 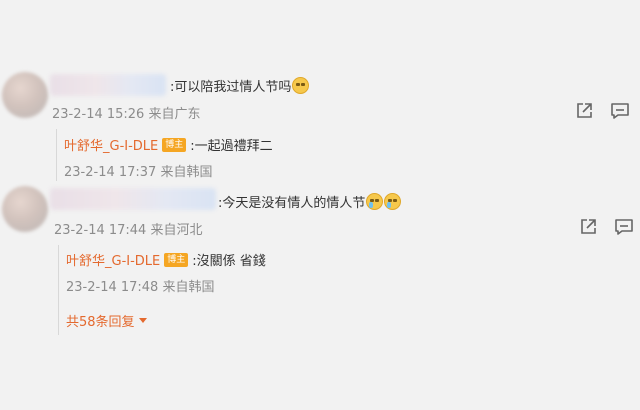 I want to click on reply-text: :一起過禮拜二, so click(x=231, y=146).